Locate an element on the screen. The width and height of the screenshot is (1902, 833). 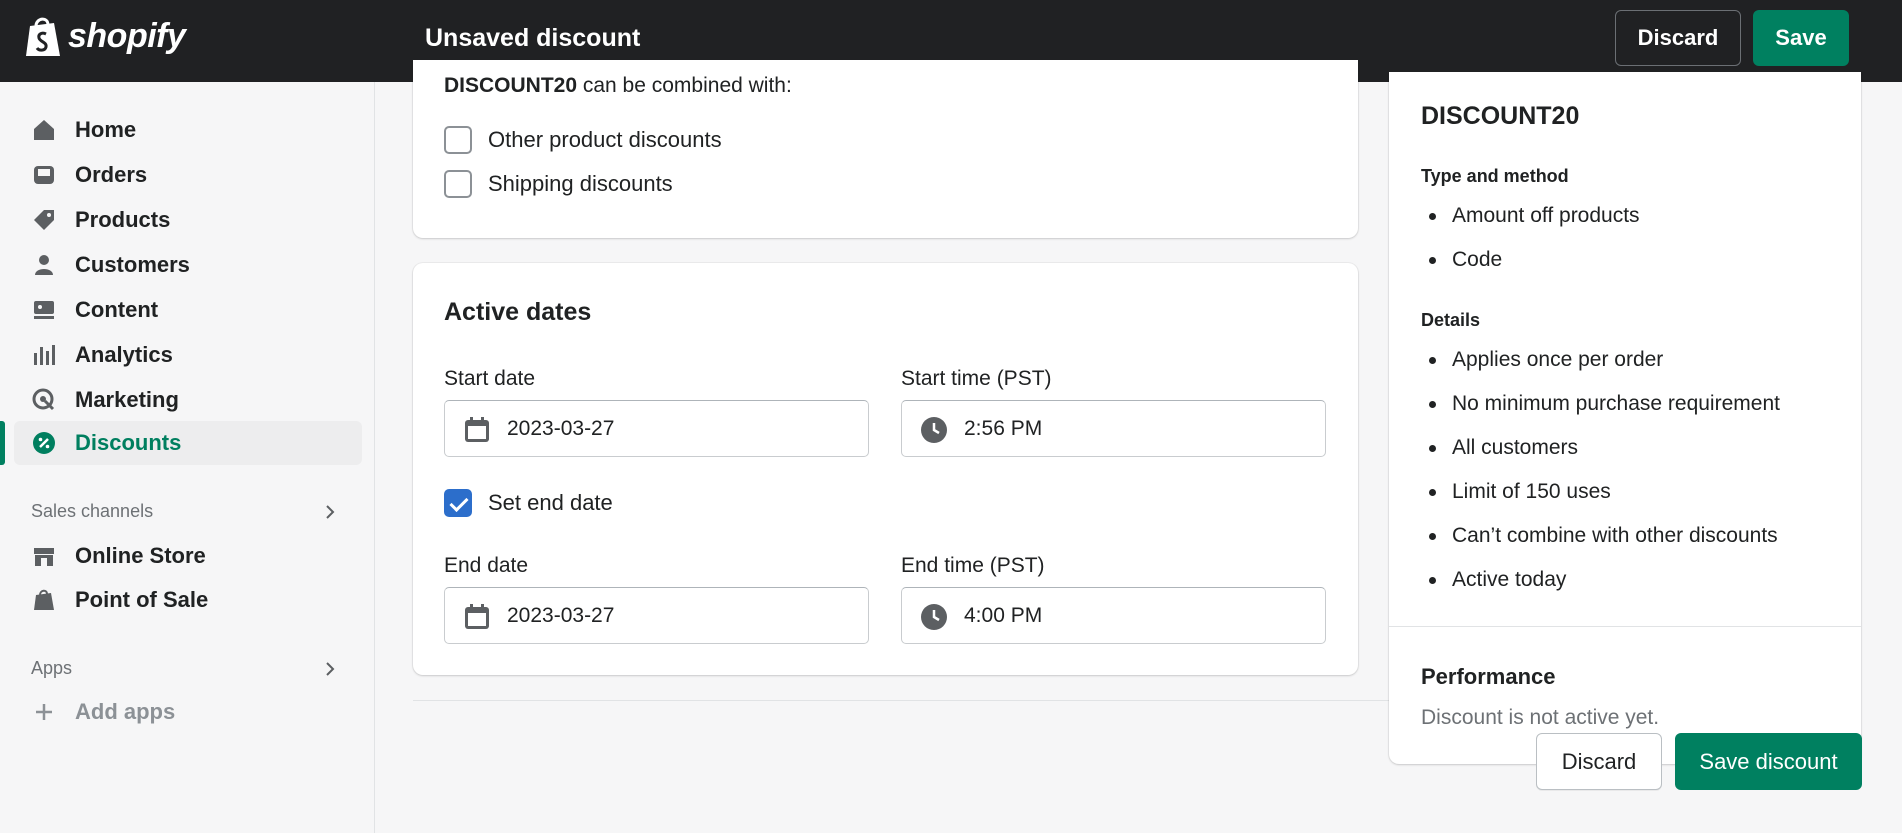
discard-button: Discard is located at coordinates (1678, 38).